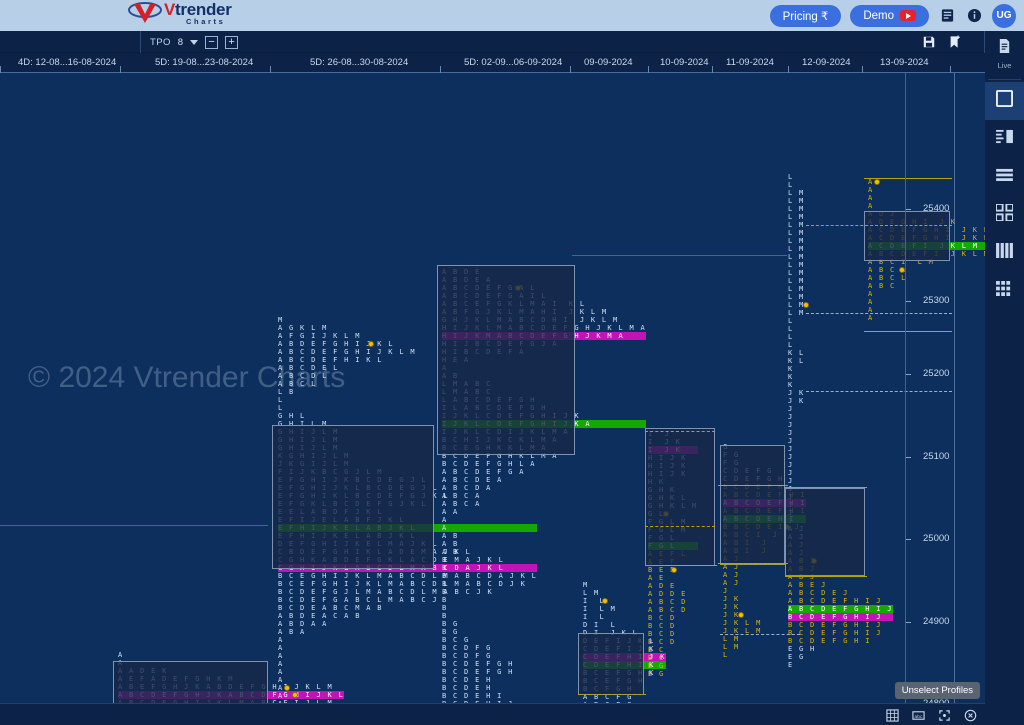 The height and width of the screenshot is (725, 1024). Describe the element at coordinates (796, 537) in the screenshot. I see `tpo-row: A J` at that location.